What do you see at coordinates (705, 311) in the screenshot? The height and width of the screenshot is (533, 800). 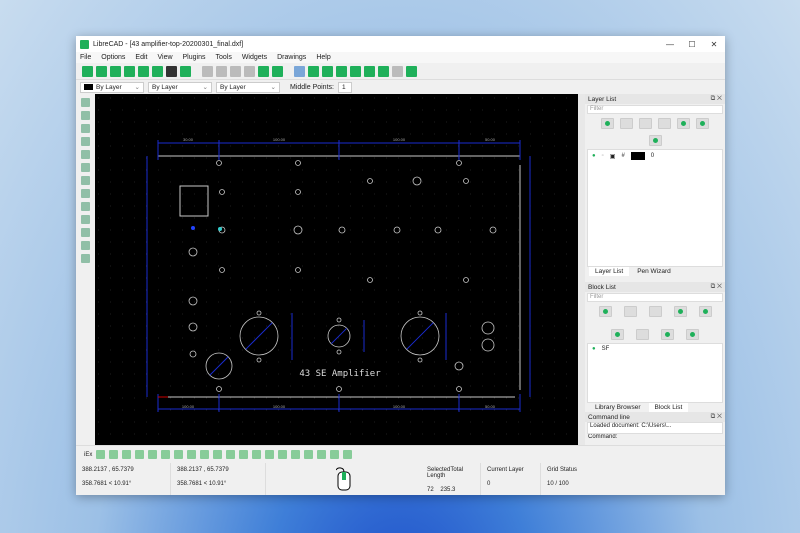 I see `remove-block-icon` at bounding box center [705, 311].